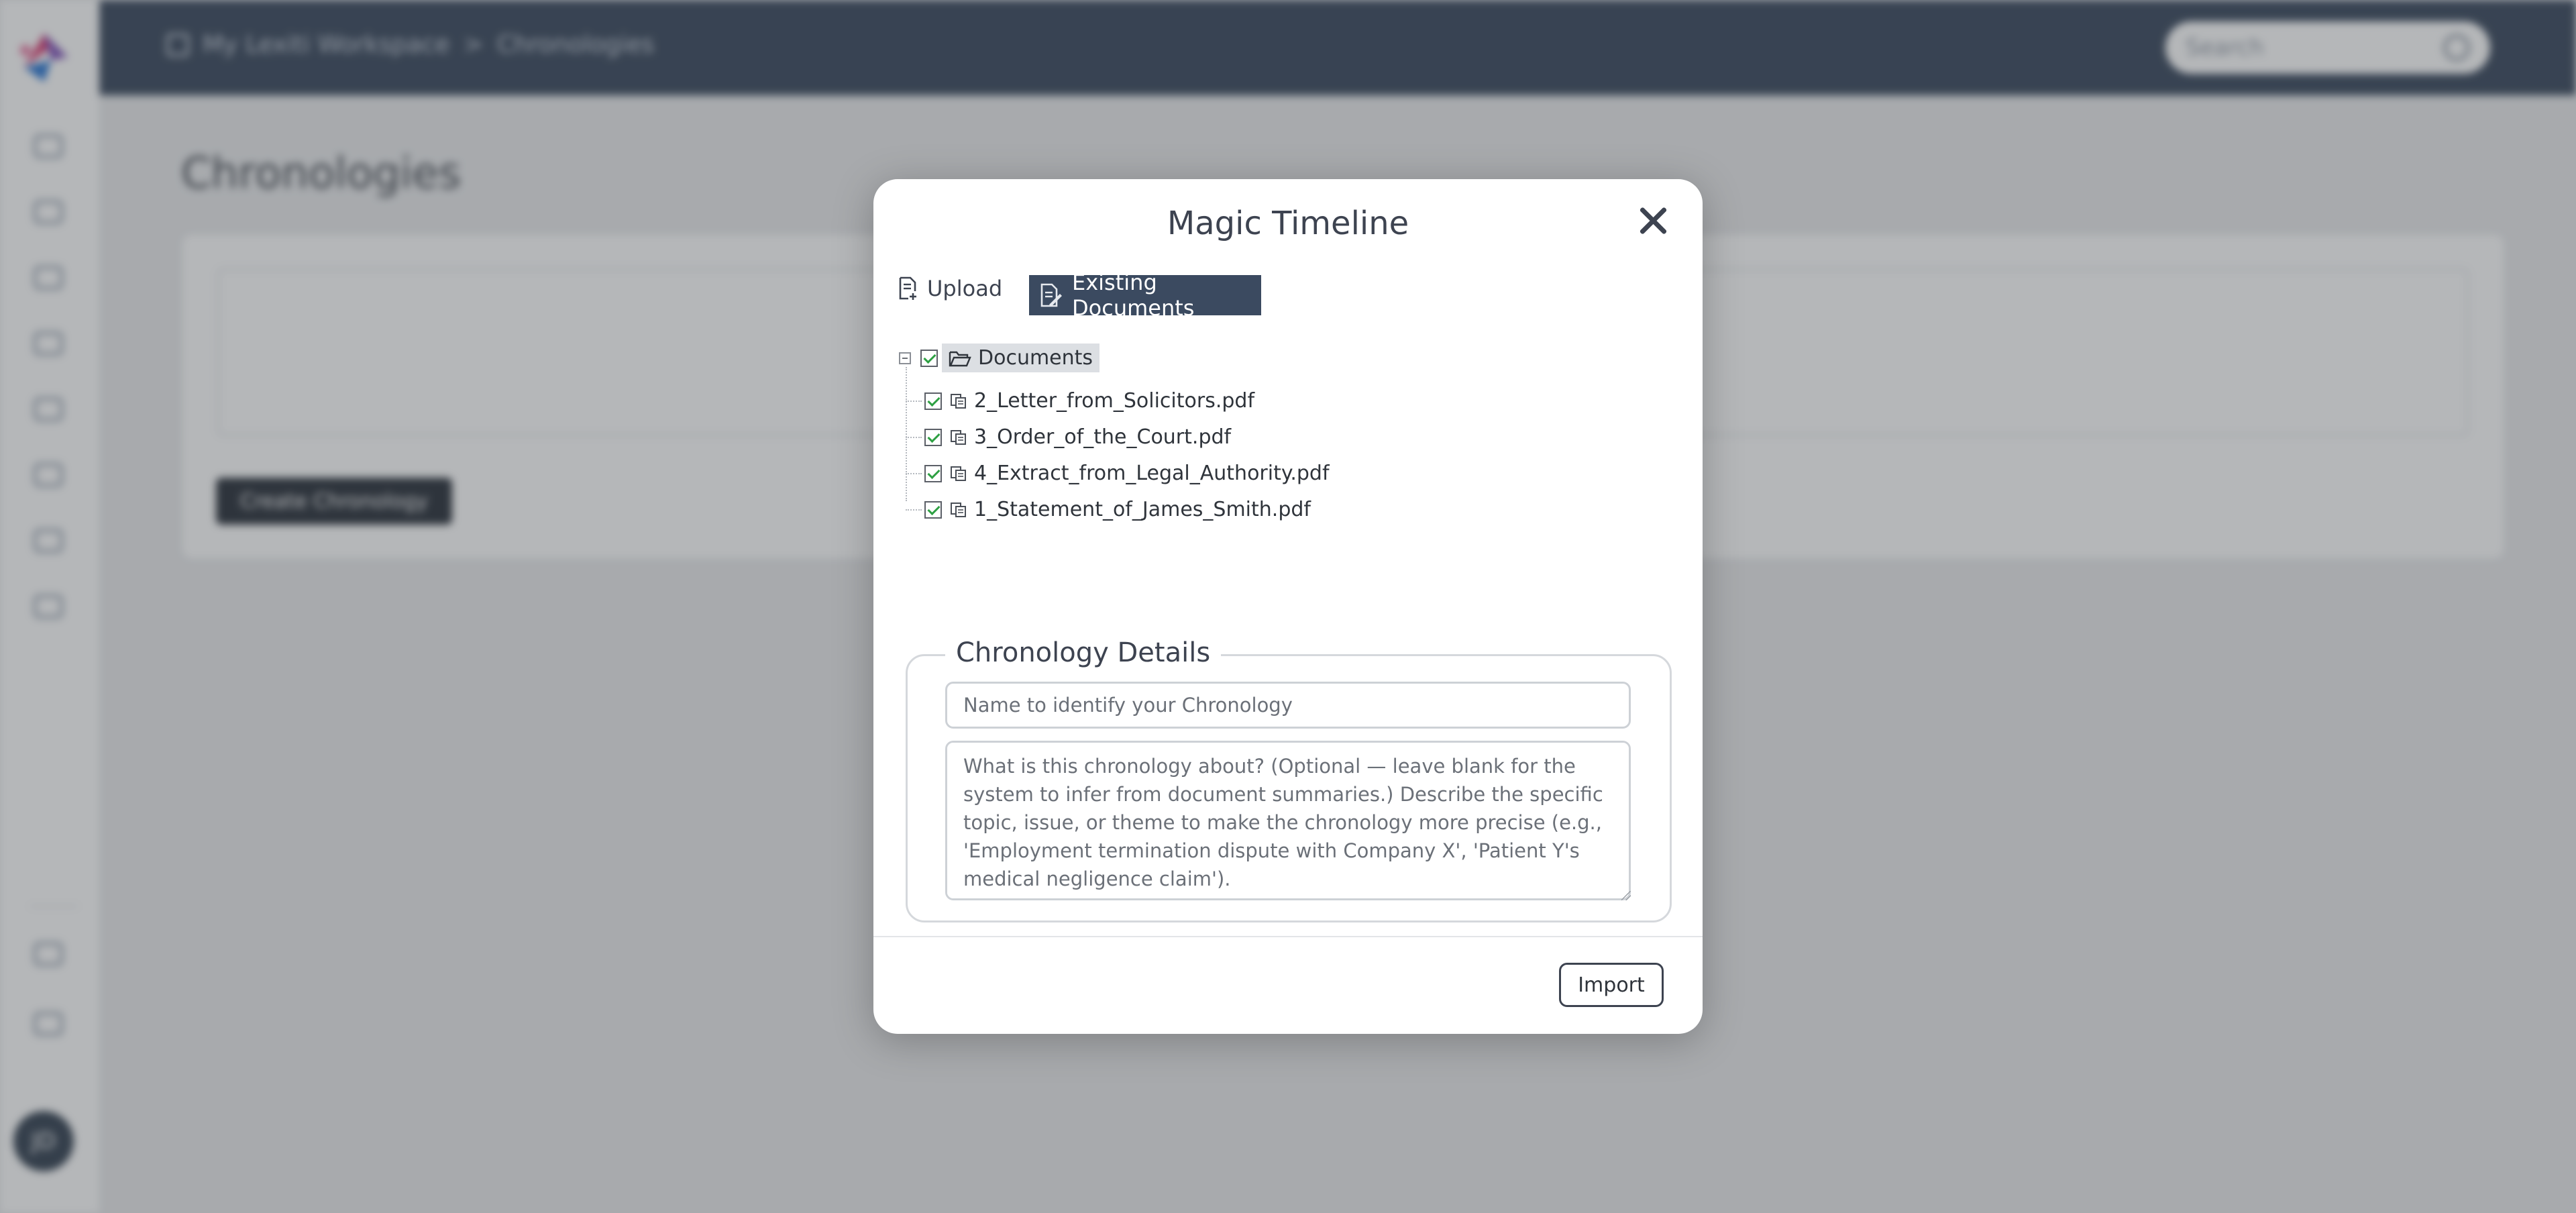 This screenshot has width=2576, height=1213. Describe the element at coordinates (1142, 509) in the screenshot. I see `file-name: 1_Statement_of_James_Smith.pdf` at that location.